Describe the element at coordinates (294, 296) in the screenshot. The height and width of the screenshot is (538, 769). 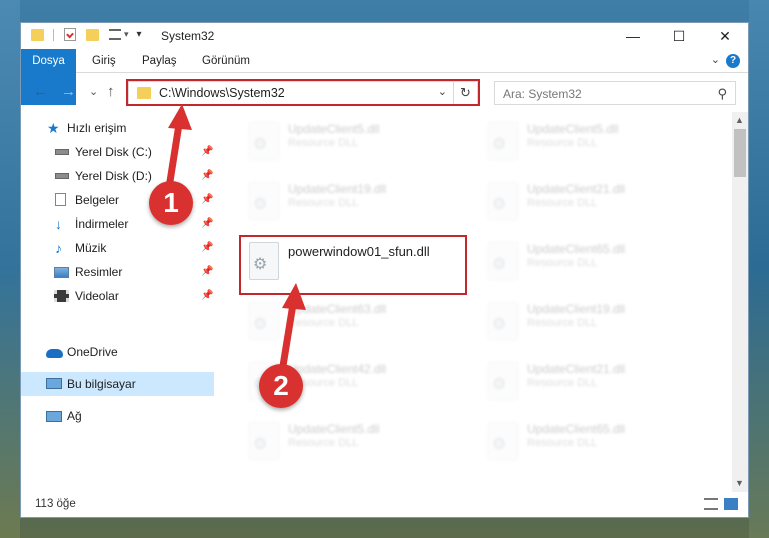
I see `arrow-2-head` at that location.